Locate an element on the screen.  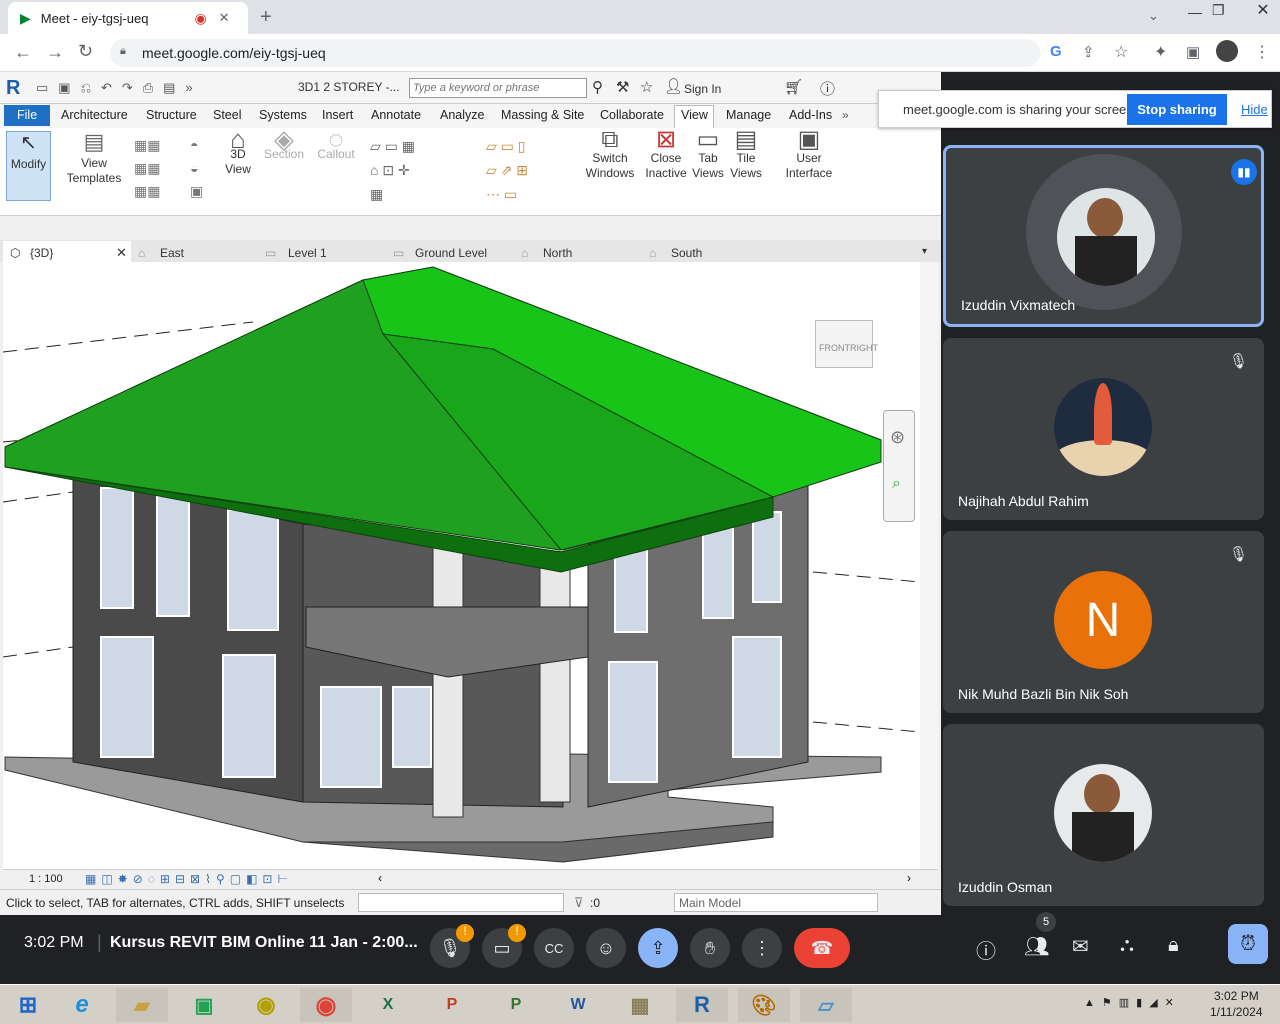
close-view-tab-icon: ✕ is located at coordinates (121, 253).